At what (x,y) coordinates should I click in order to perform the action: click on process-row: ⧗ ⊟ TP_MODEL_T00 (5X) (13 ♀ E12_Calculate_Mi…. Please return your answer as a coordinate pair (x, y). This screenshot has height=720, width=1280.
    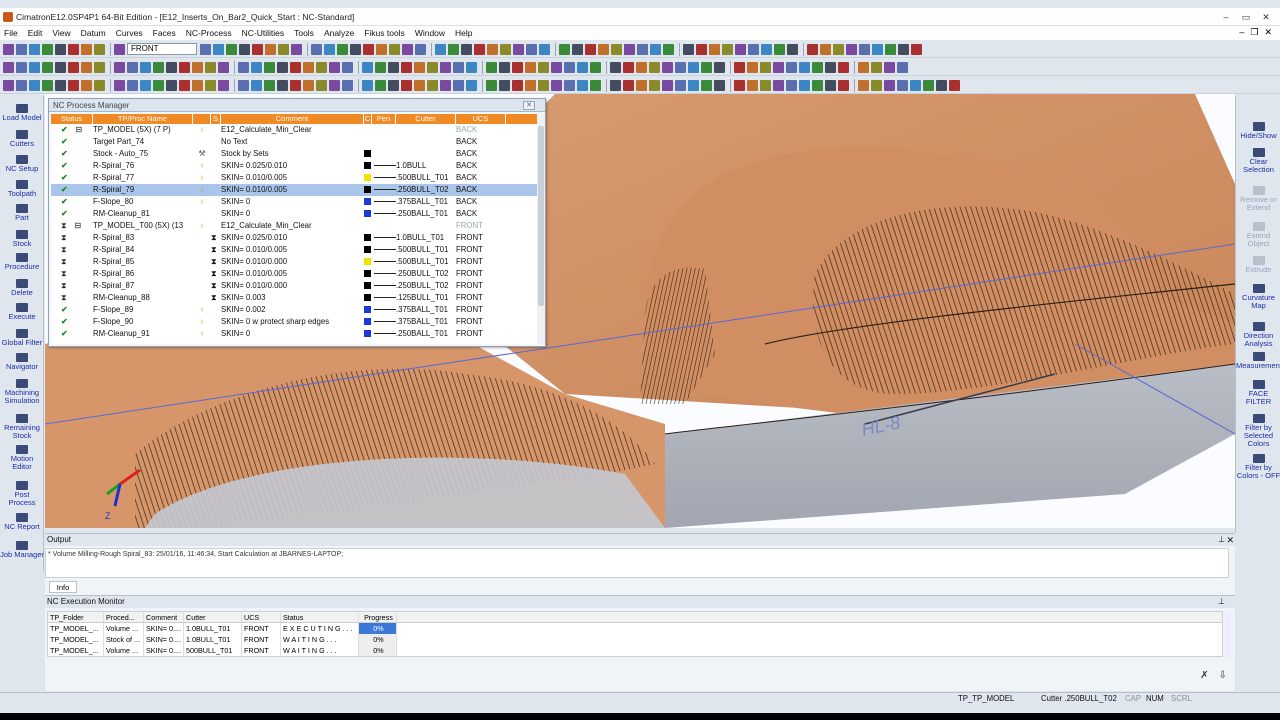
    Looking at the image, I should click on (294, 226).